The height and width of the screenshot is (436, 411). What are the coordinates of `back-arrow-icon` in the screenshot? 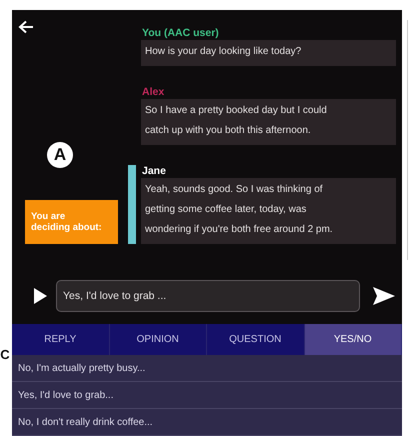 It's located at (26, 27).